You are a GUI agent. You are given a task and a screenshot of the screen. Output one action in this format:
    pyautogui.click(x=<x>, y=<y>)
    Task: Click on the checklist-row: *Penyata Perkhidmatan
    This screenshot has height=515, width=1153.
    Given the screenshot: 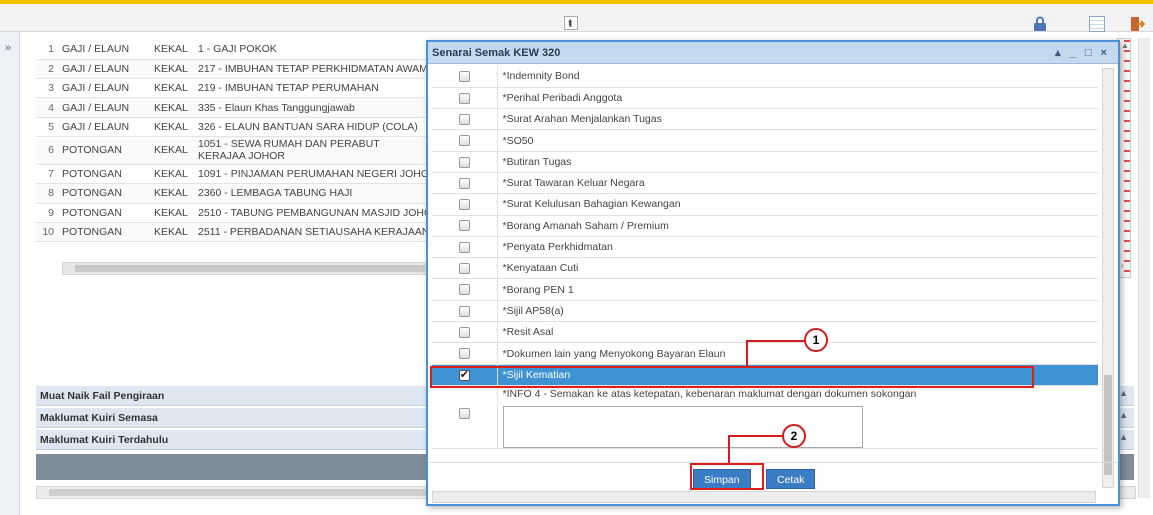 What is the action you would take?
    pyautogui.click(x=765, y=247)
    